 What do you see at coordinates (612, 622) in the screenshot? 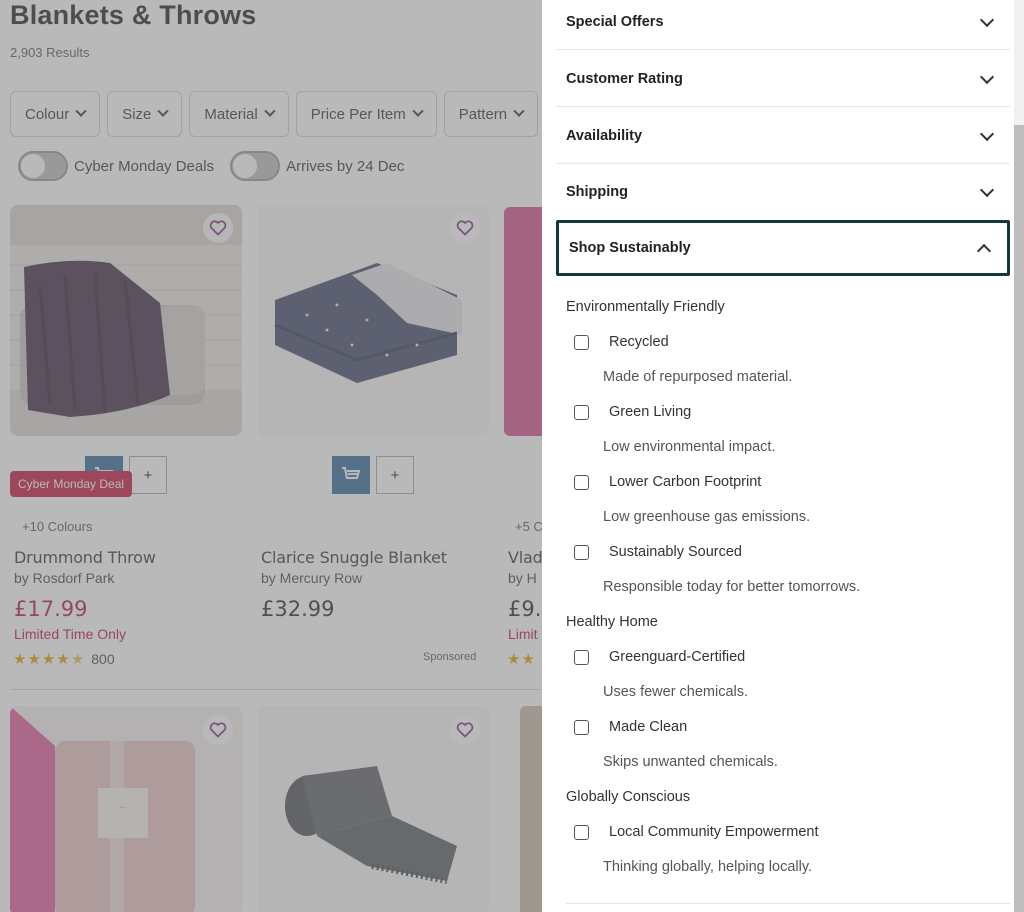
I see `group-title: Healthy Home` at bounding box center [612, 622].